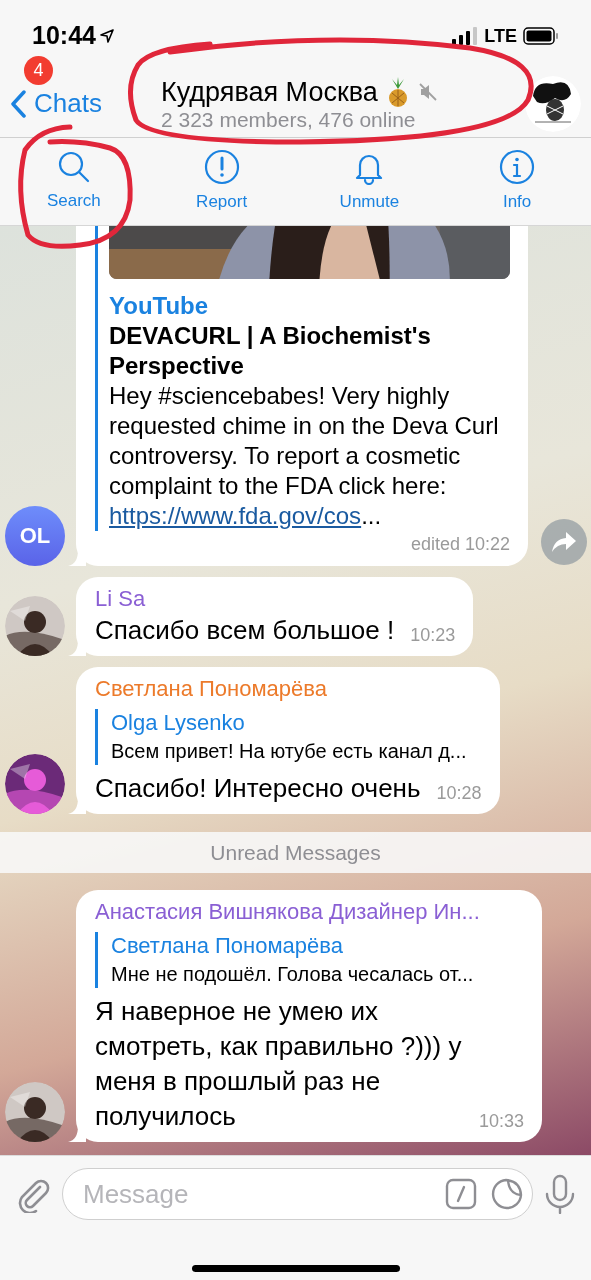 The image size is (591, 1280). I want to click on message-time: 10:33, so click(500, 1121).